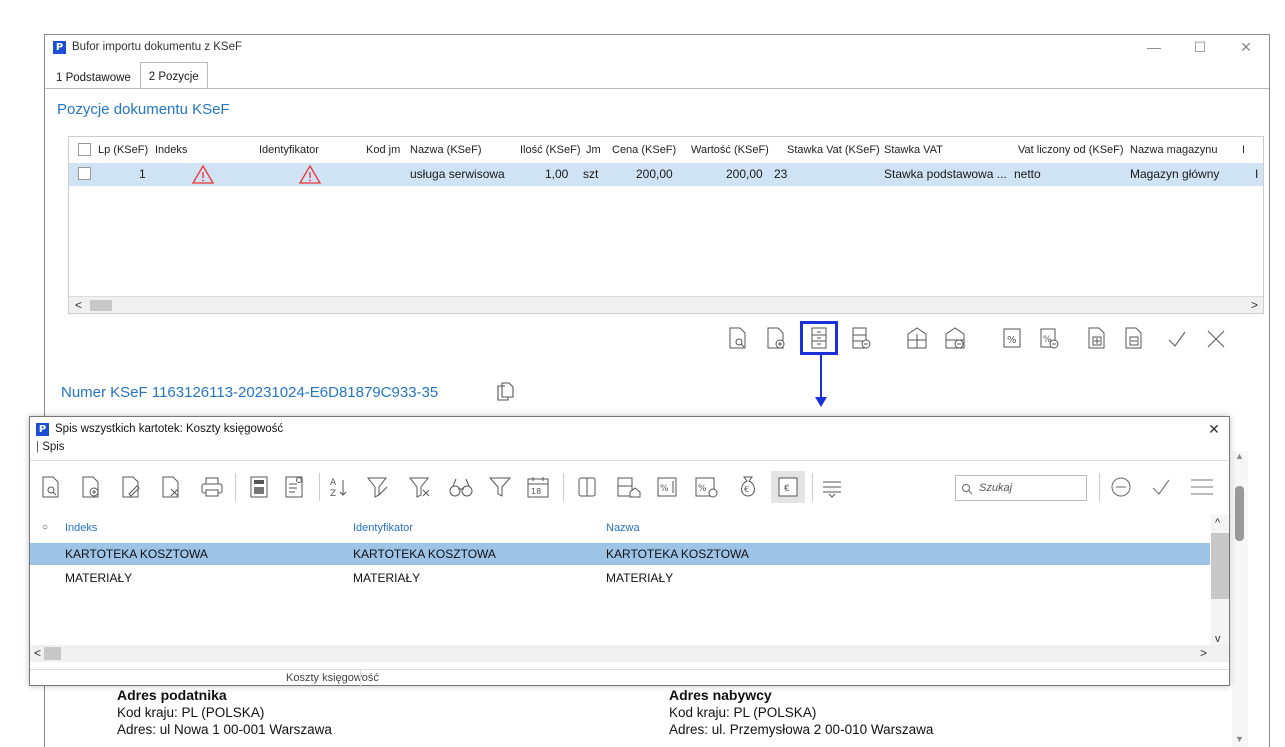  I want to click on main-titlebar: P Bufor importu dokumentu z KSeF — ☐ ✕, so click(657, 47).